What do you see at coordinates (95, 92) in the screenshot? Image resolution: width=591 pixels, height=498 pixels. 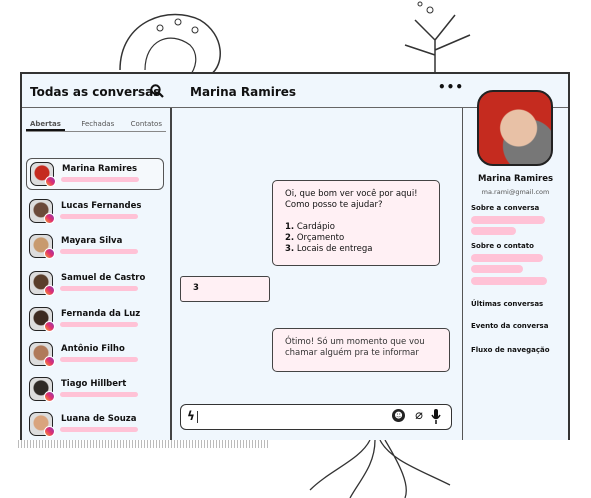 I see `all-conversations-title: Todas as conversas` at bounding box center [95, 92].